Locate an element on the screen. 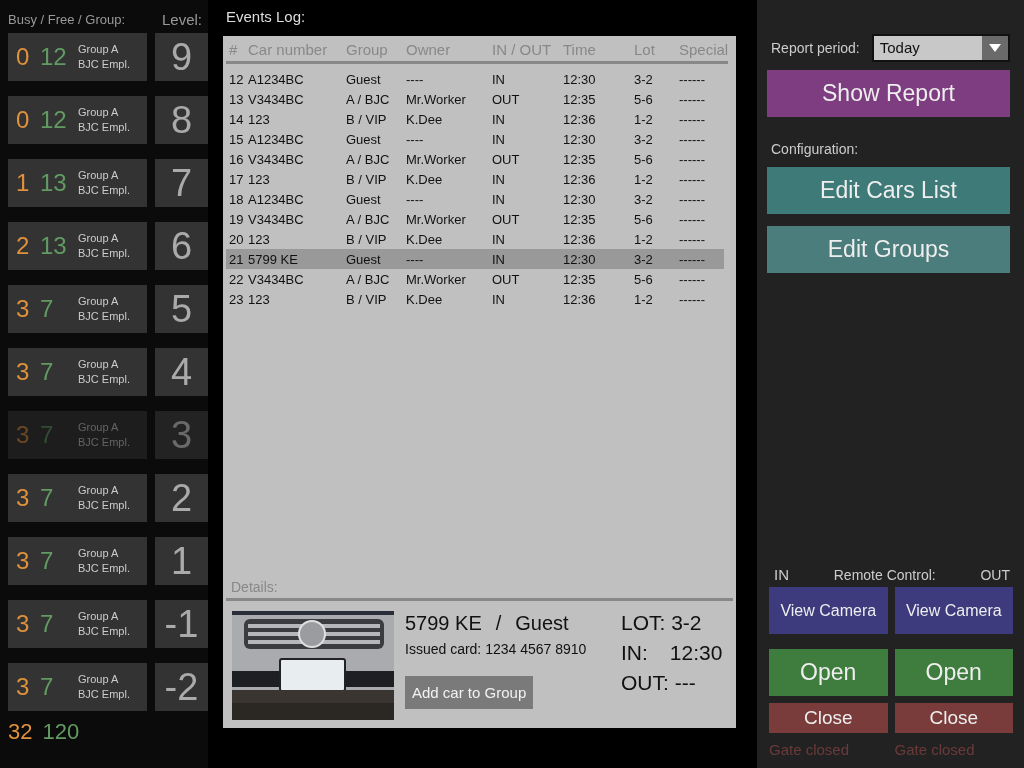  table-cell-text: 17 is located at coordinates (237, 179).